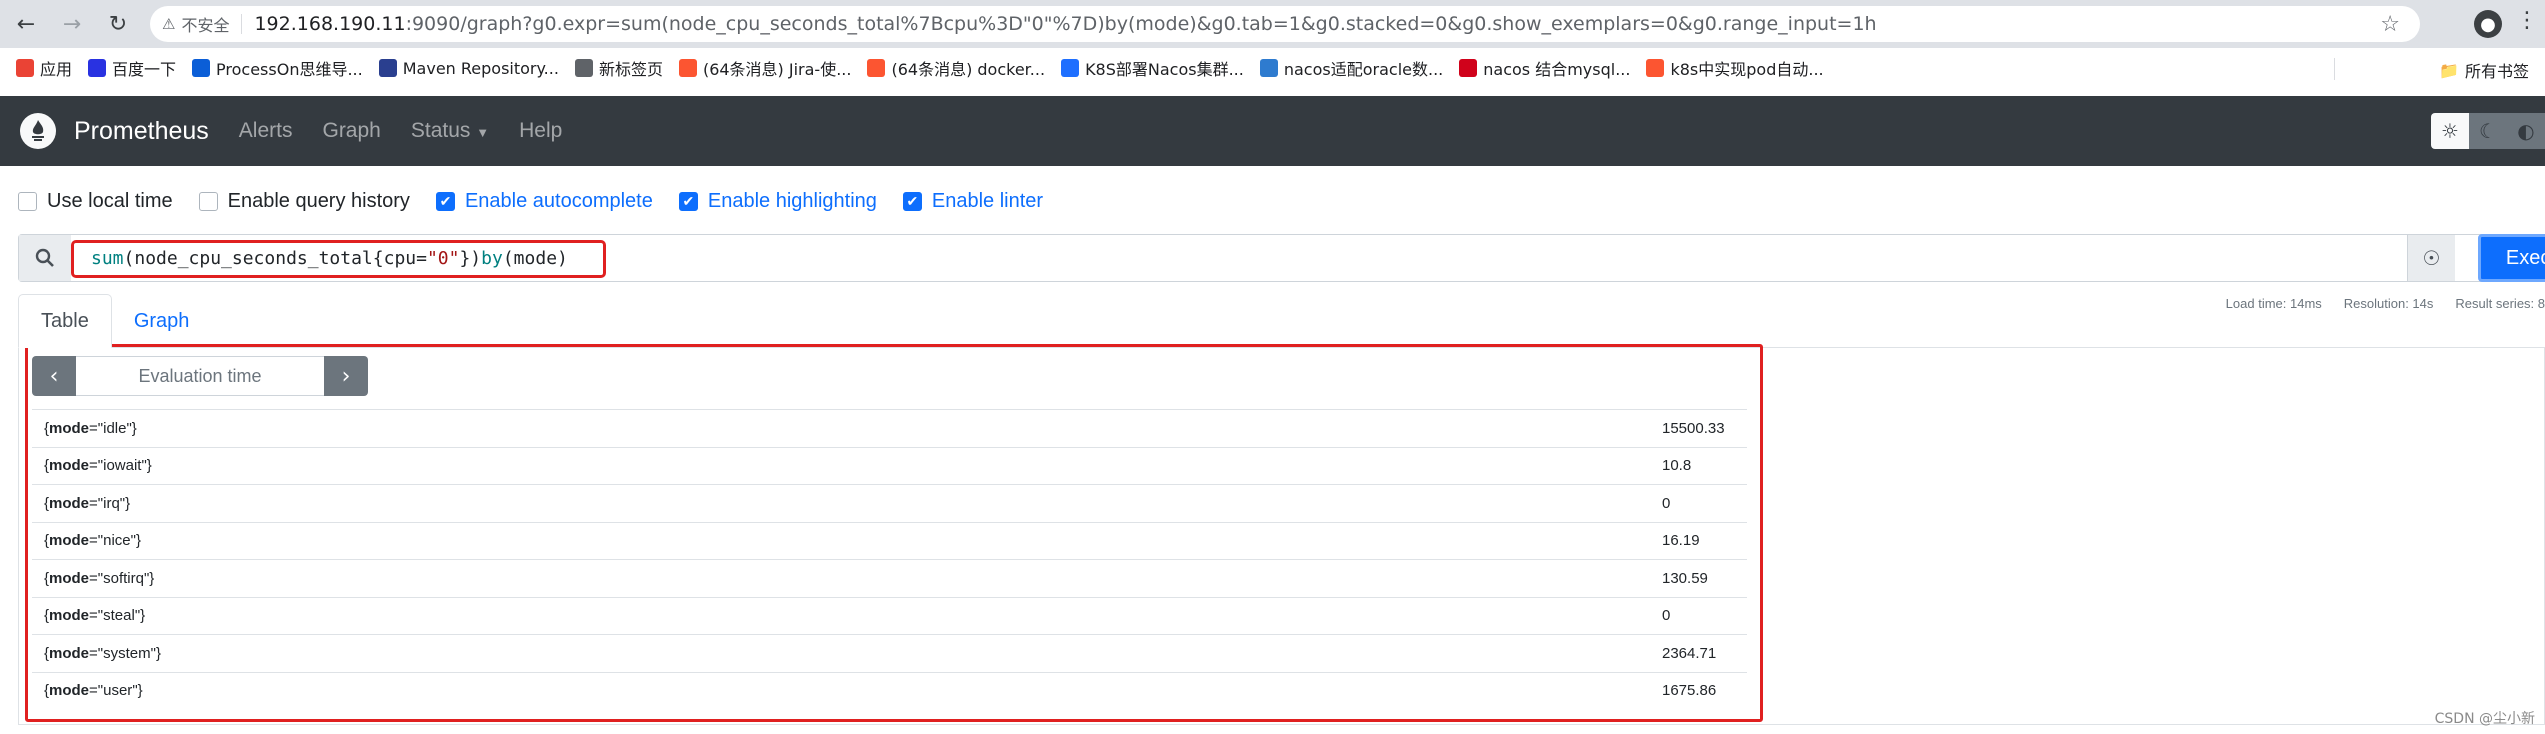 Image resolution: width=2545 pixels, height=734 pixels. I want to click on back-icon: ←, so click(26, 24).